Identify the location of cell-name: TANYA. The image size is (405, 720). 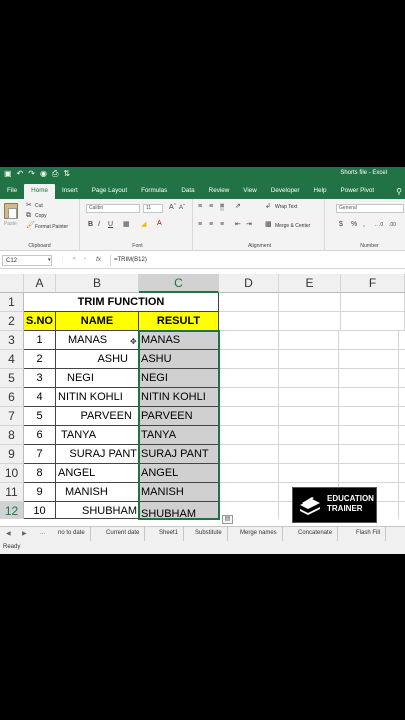
(97, 435).